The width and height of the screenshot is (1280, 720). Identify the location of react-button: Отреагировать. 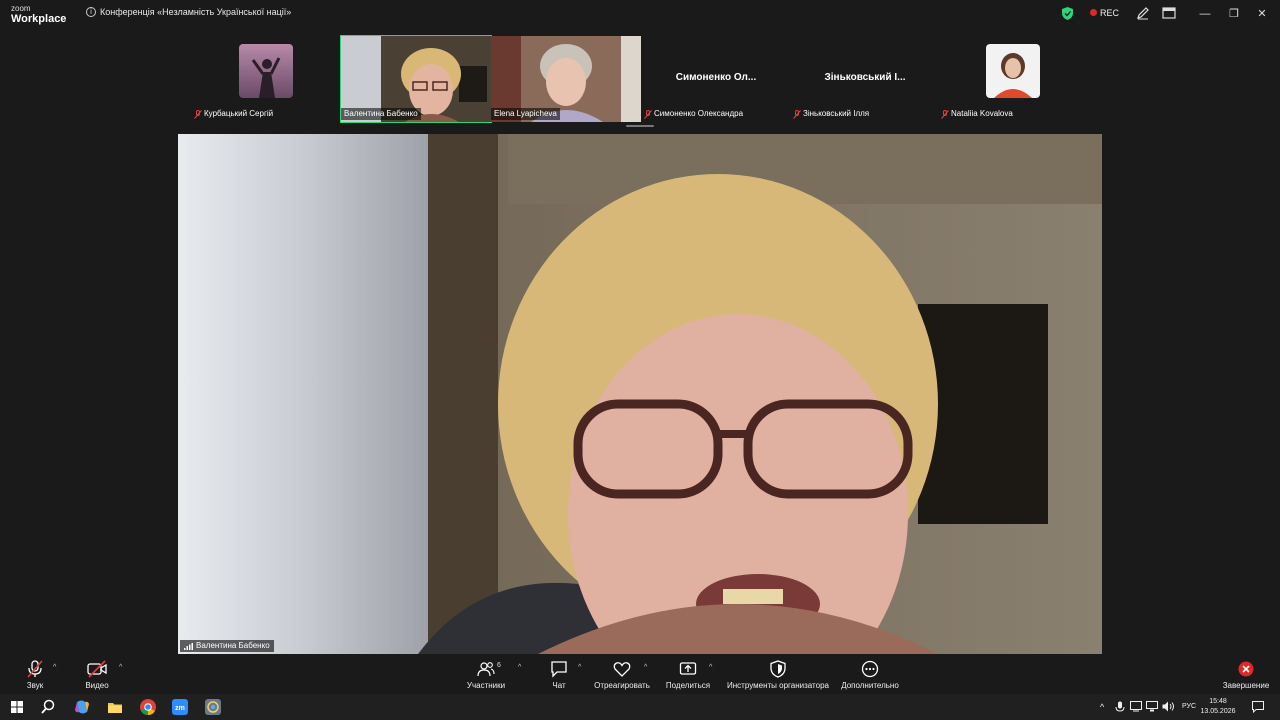
(622, 675).